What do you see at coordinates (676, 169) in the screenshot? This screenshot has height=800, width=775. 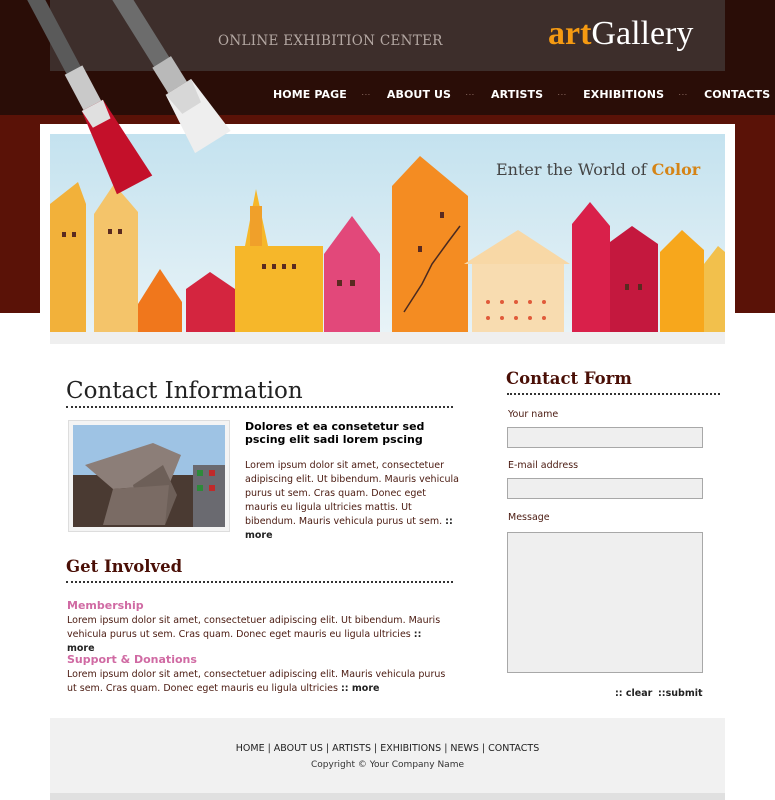 I see `banner-slogan-color-word: Color` at bounding box center [676, 169].